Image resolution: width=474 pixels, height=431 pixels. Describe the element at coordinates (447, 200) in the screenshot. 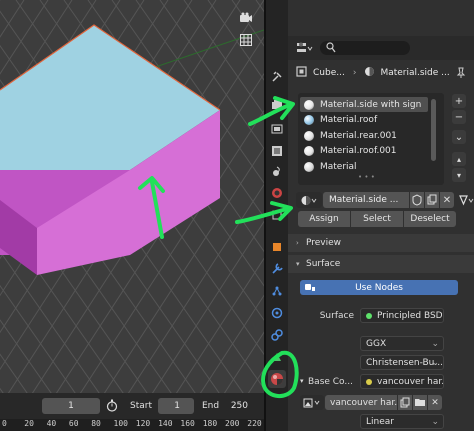

I see `unlink-material-button: ✕` at that location.